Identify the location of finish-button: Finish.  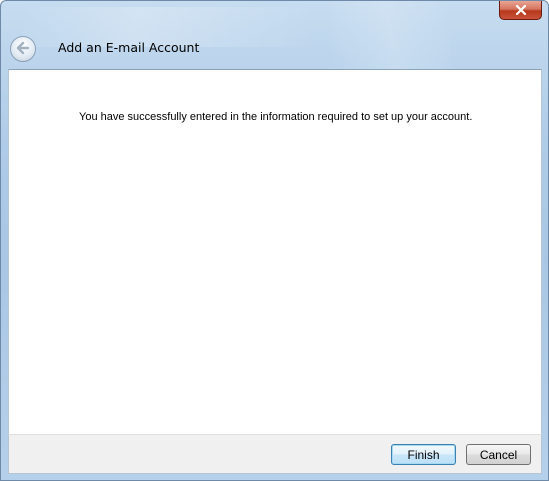
(423, 454).